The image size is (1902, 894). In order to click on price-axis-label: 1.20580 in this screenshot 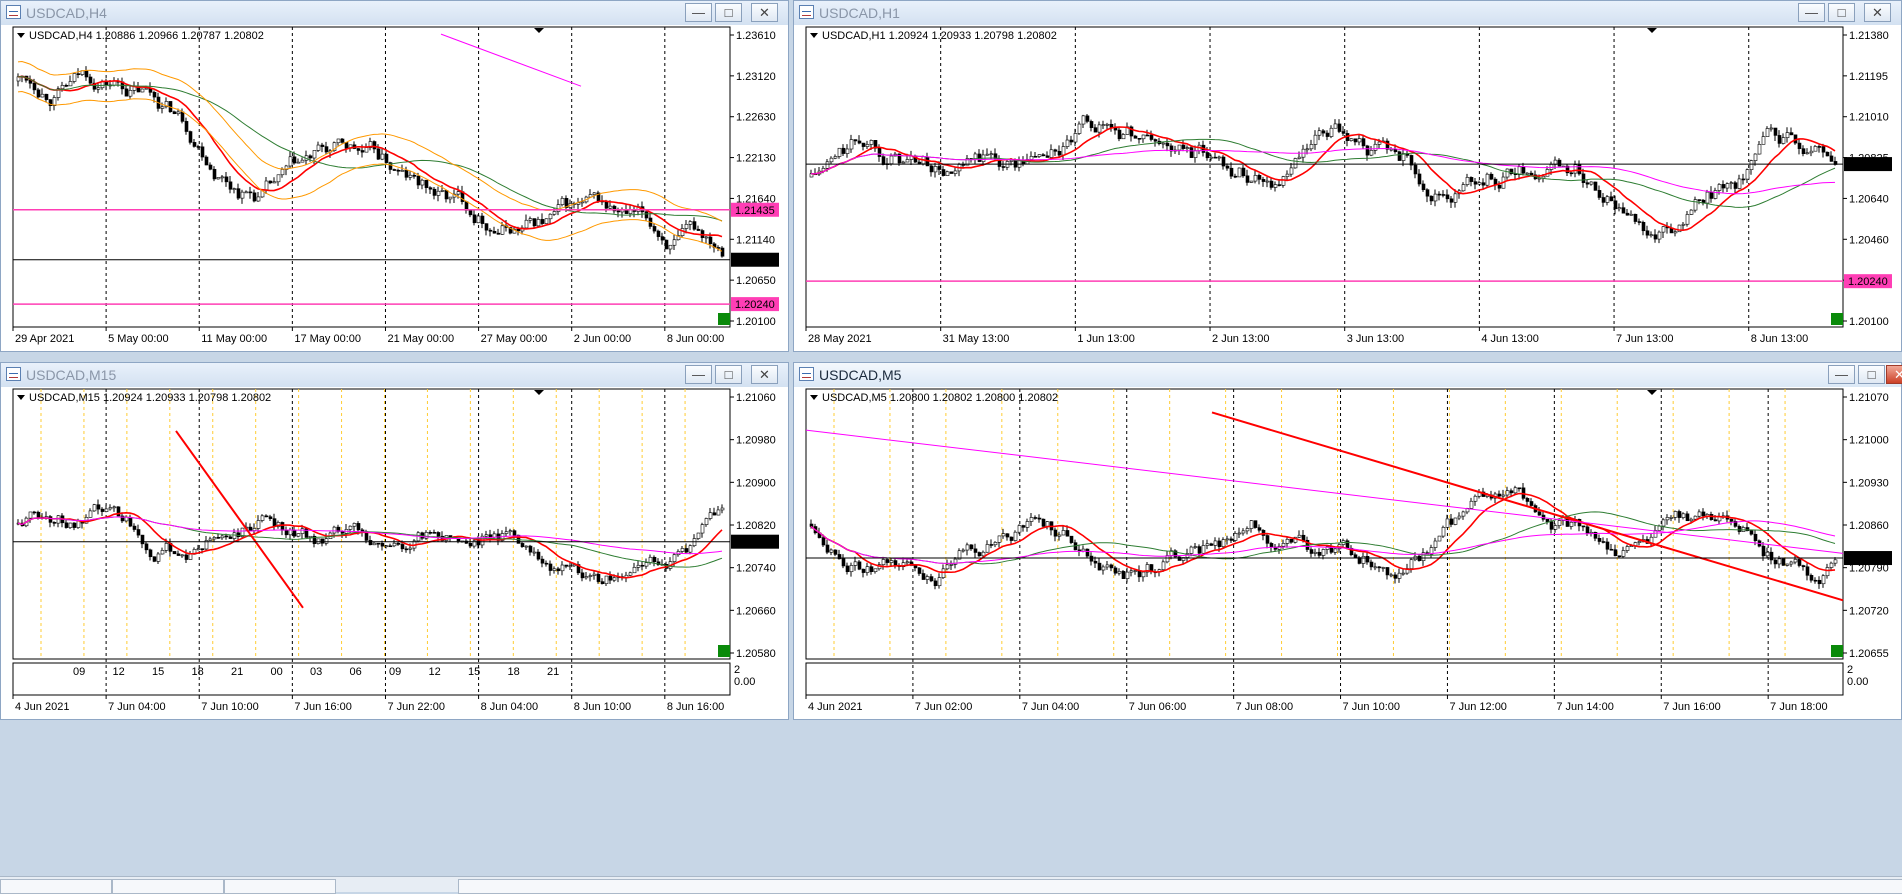, I will do `click(756, 654)`.